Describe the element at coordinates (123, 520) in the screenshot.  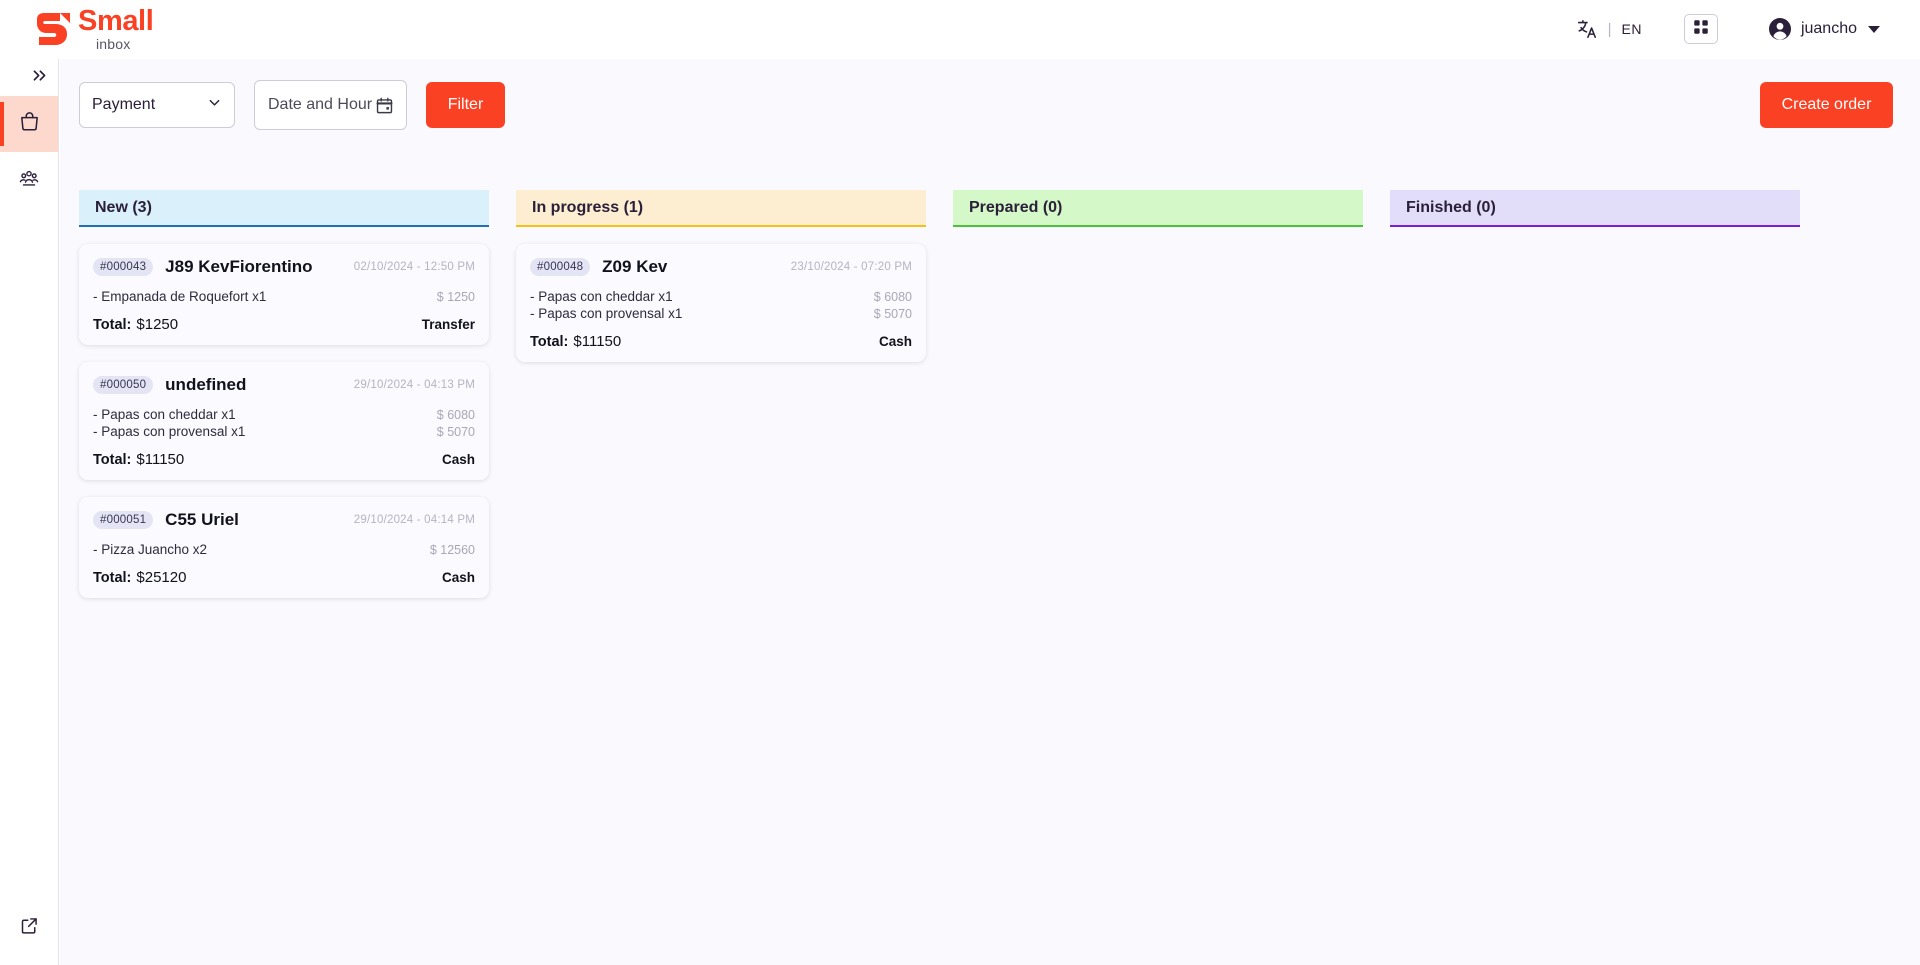
I see `order-id-badge: #000051` at that location.